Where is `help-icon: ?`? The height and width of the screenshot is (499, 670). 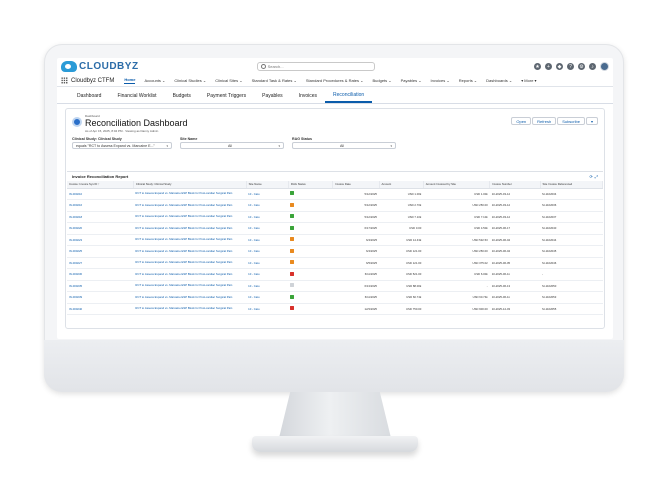 help-icon: ? is located at coordinates (570, 66).